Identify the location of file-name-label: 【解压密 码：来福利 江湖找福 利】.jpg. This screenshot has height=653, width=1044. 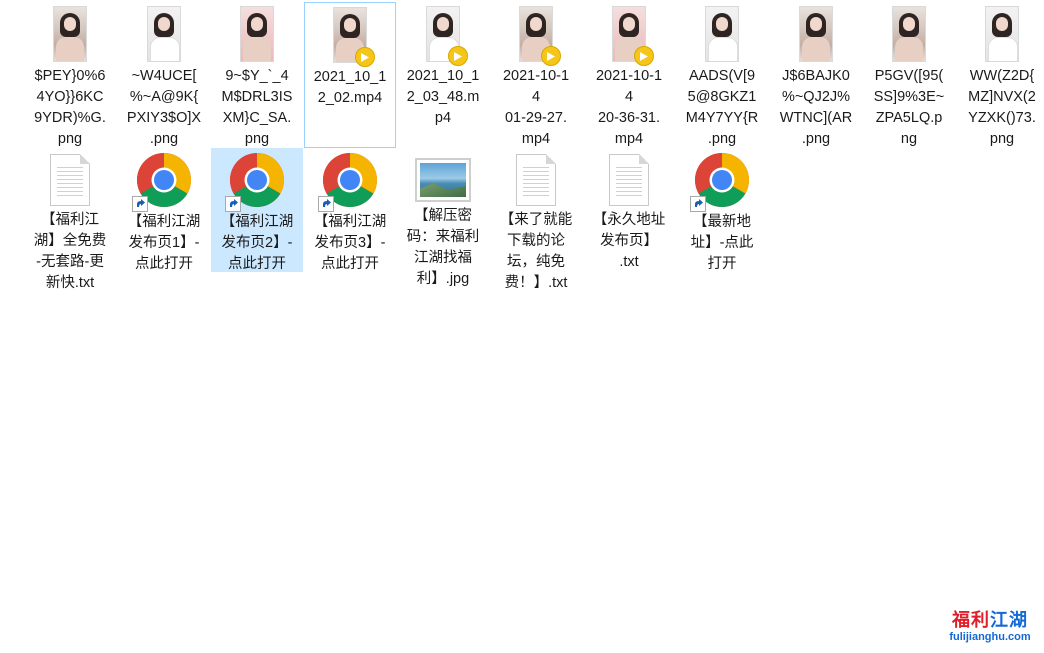
(443, 247).